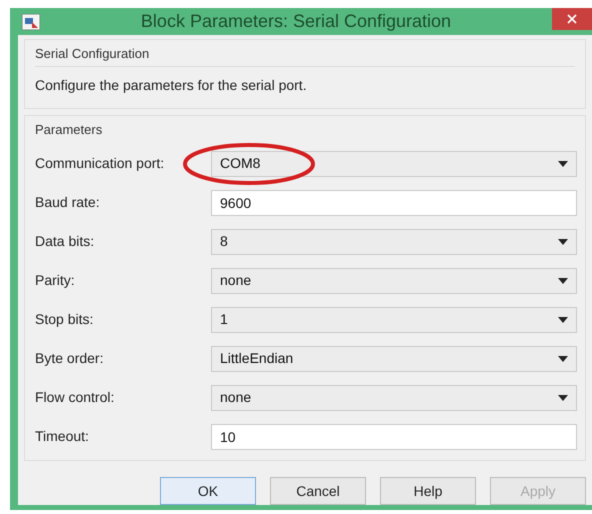 Image resolution: width=592 pixels, height=514 pixels. What do you see at coordinates (394, 241) in the screenshot?
I see `dropdown: 8` at bounding box center [394, 241].